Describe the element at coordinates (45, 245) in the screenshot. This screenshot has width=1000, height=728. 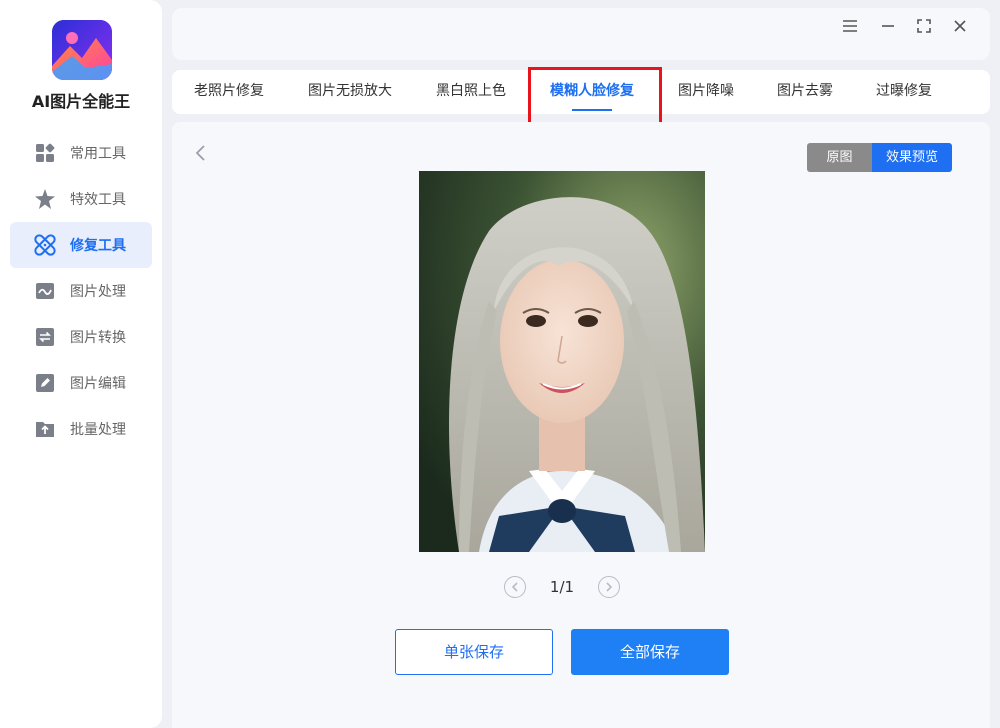
I see `bandage-icon` at that location.